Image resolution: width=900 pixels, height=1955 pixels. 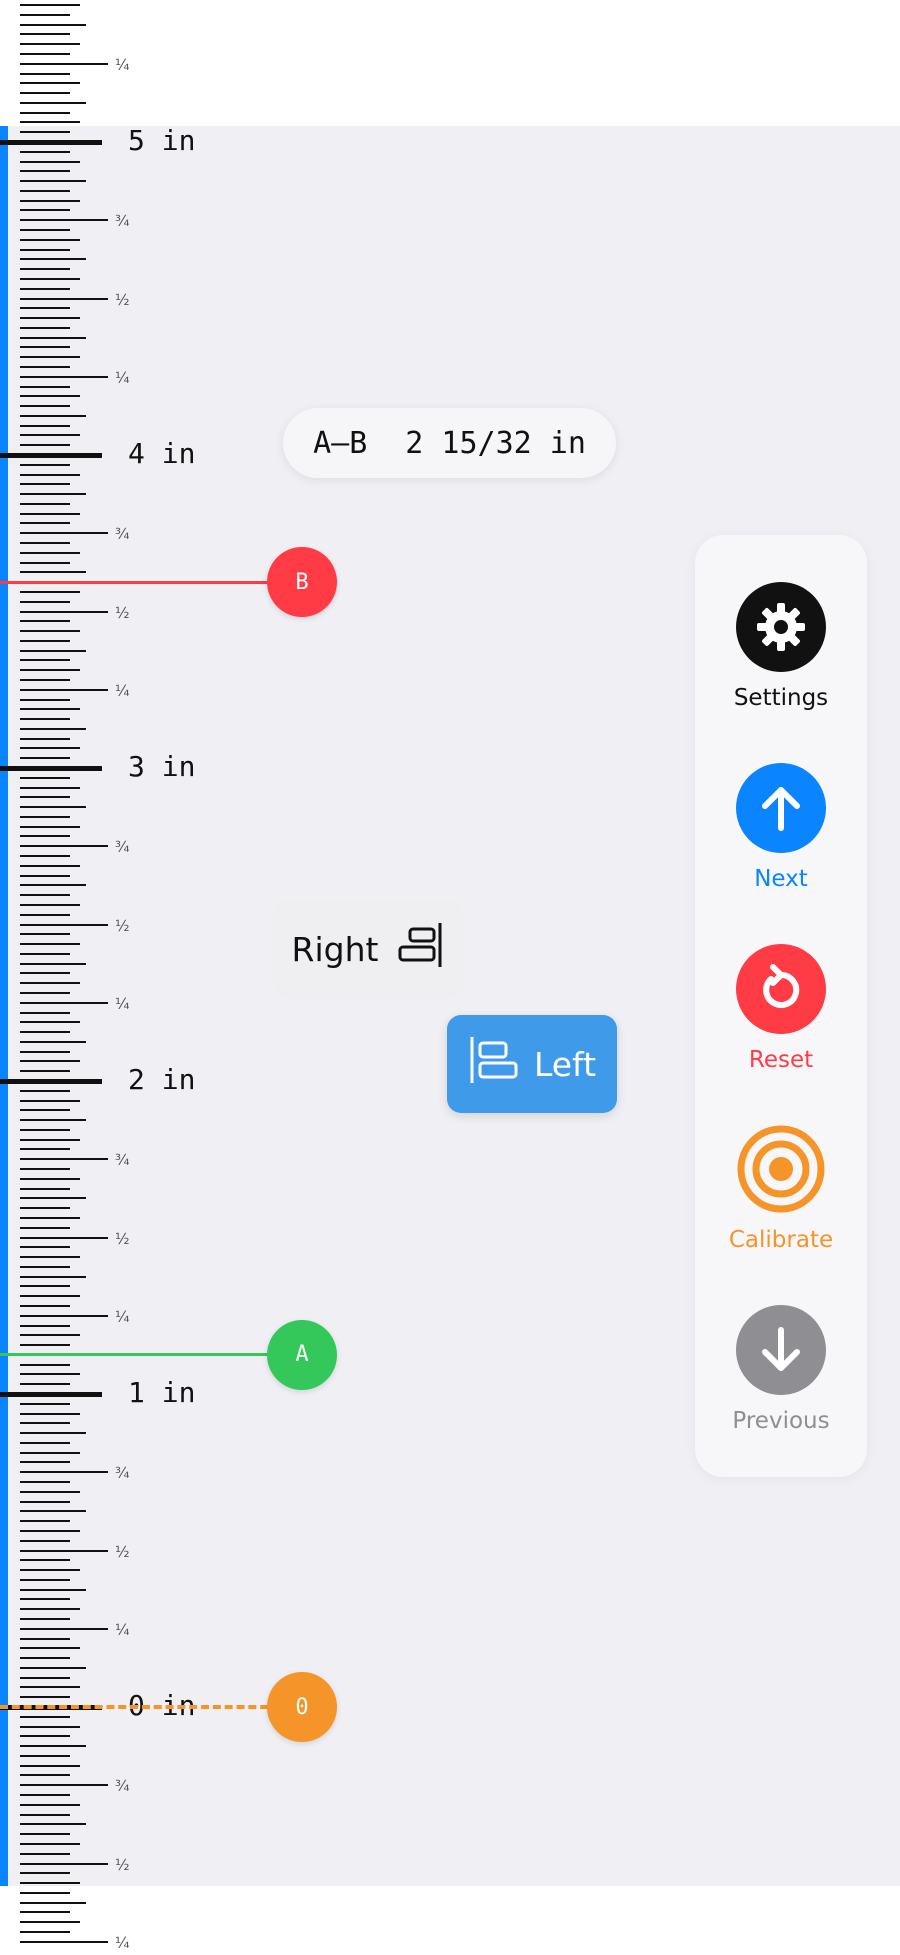 I want to click on align-left-button: Left, so click(x=532, y=1064).